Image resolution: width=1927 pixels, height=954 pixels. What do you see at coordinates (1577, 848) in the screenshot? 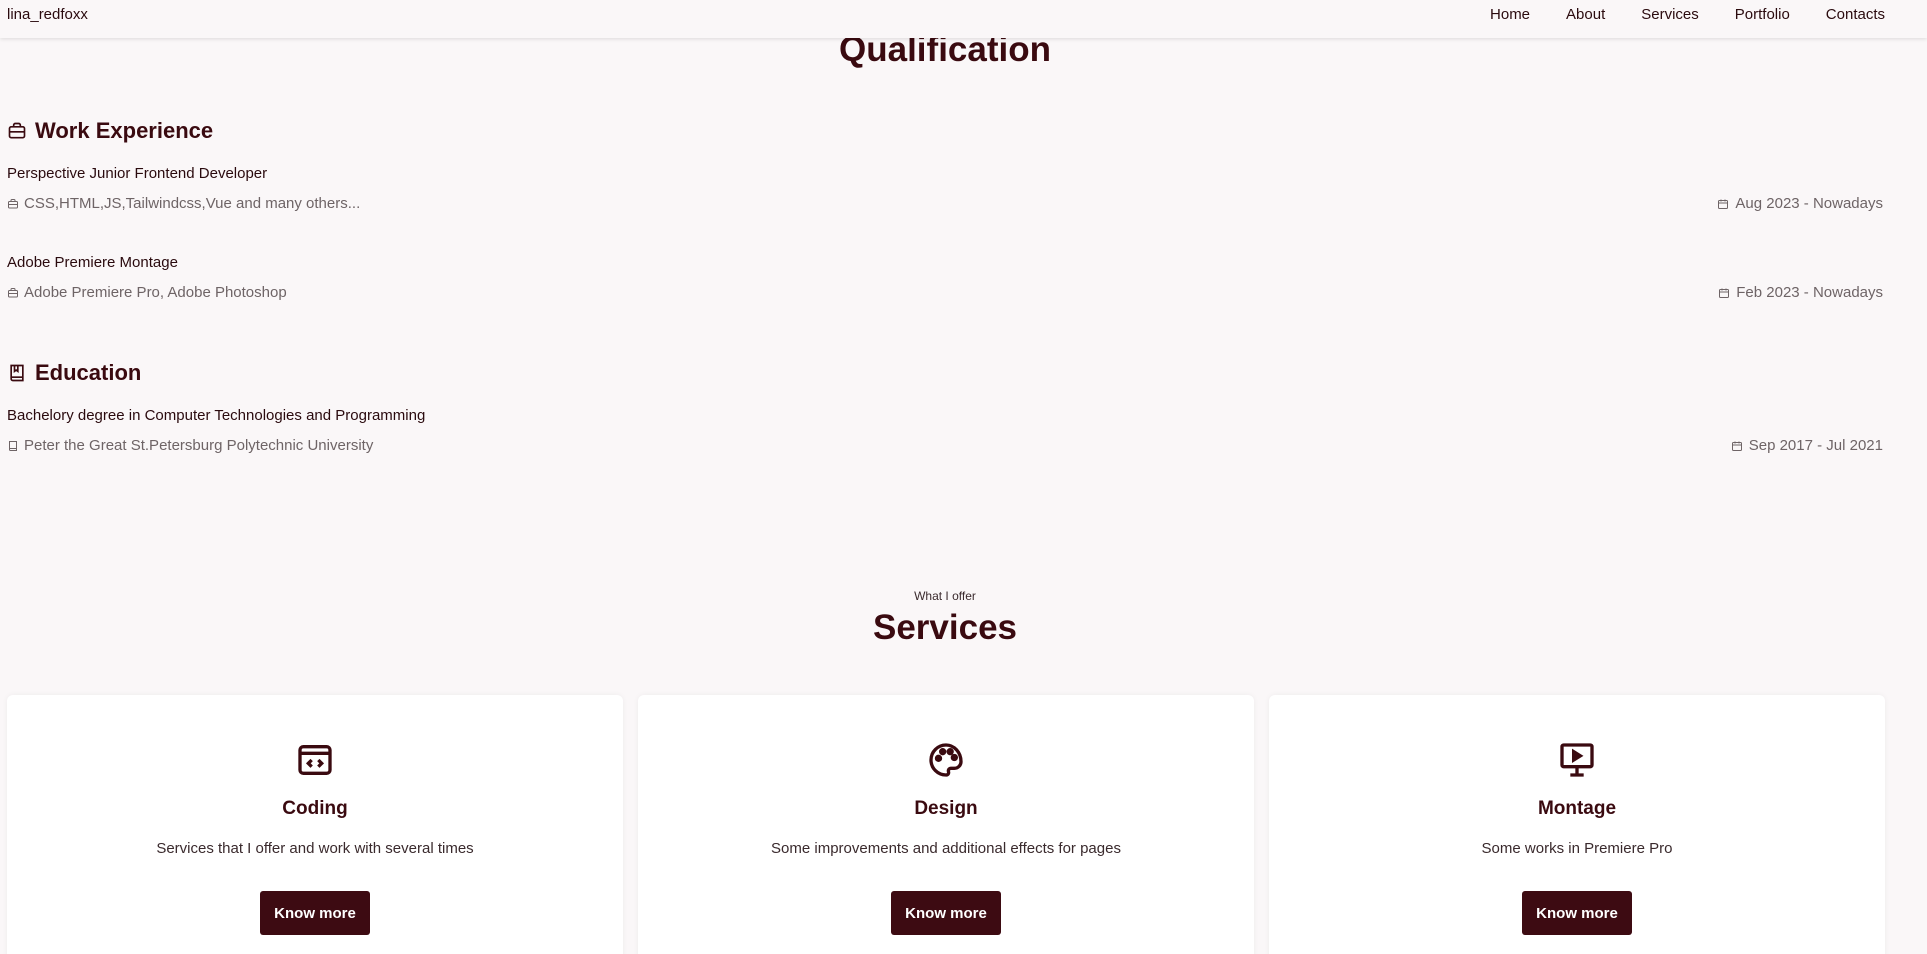
I see `service-card-description: Some works in Premiere Pro` at bounding box center [1577, 848].